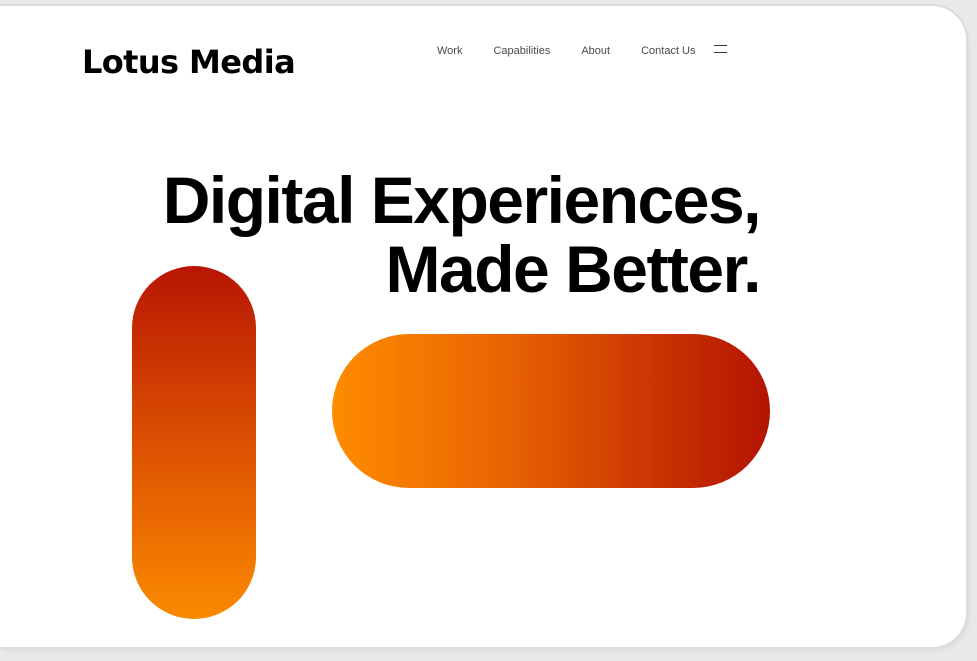  I want to click on nav-link-about: About, so click(595, 51).